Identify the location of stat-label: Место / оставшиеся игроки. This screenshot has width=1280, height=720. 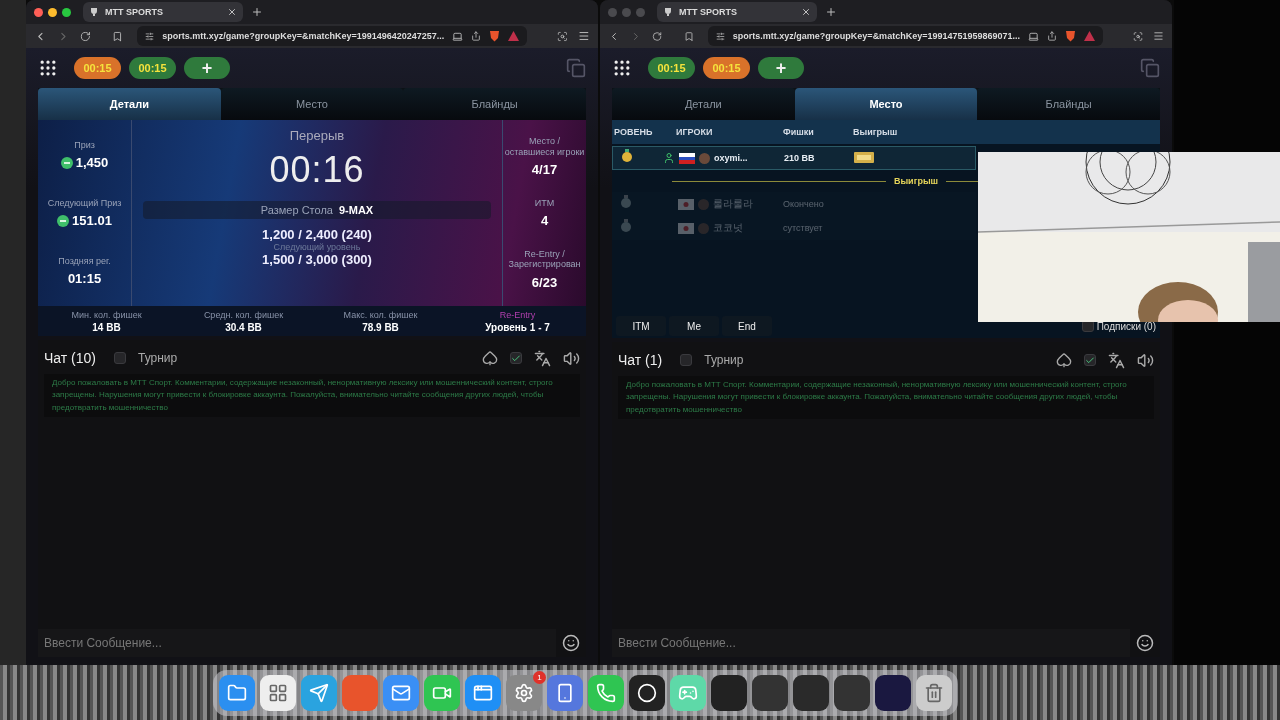
(544, 147).